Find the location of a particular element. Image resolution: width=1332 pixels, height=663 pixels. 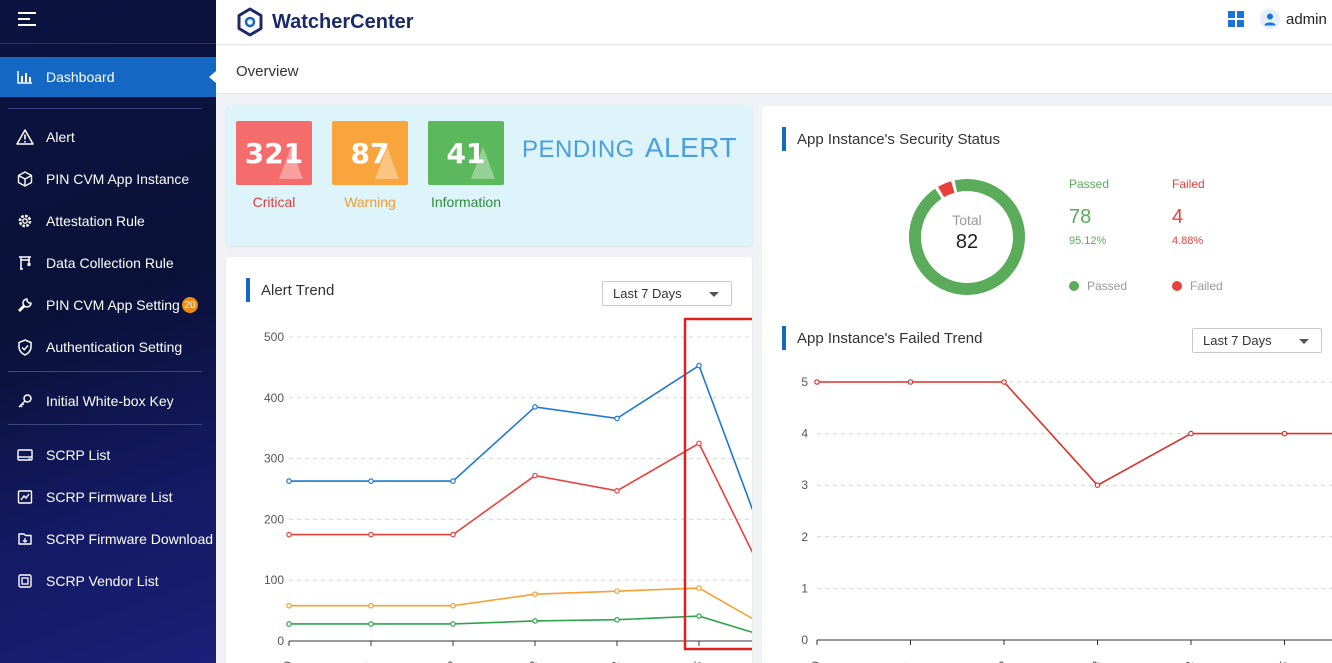

sidebar-item-label: PIN CVM App Setting is located at coordinates (113, 305).